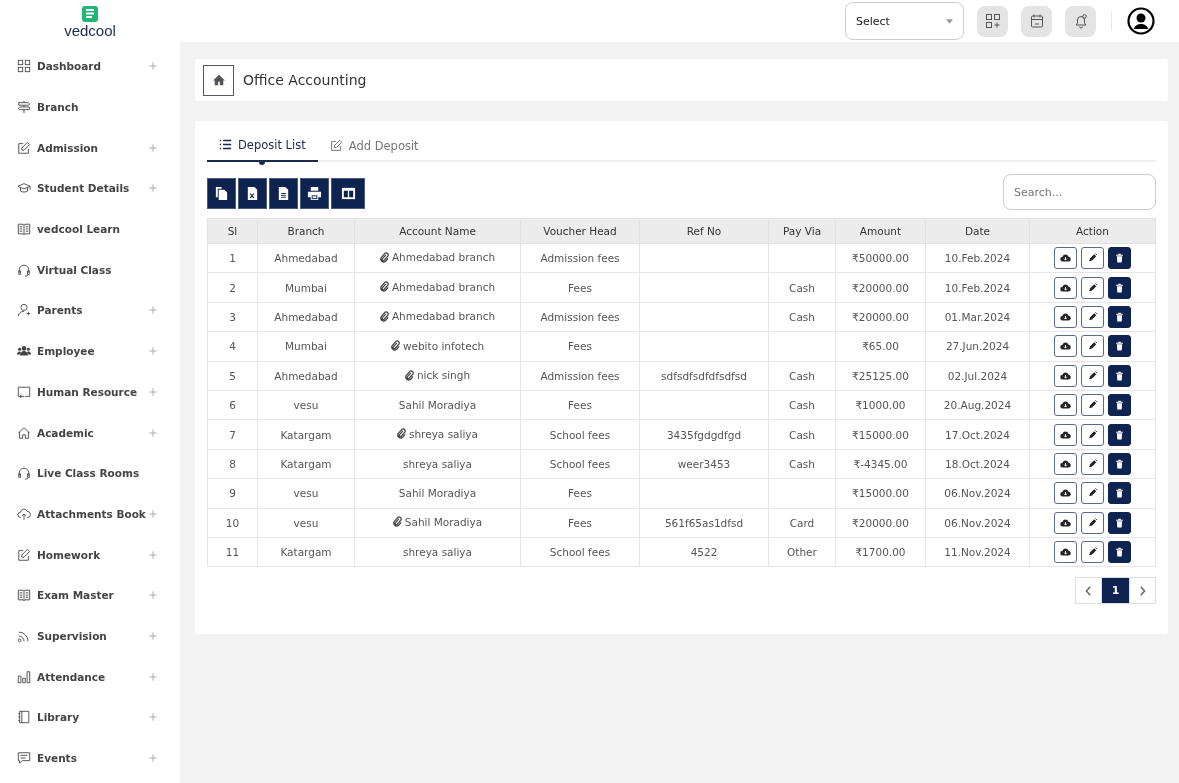  What do you see at coordinates (305, 80) in the screenshot?
I see `page-title: Office Accounting` at bounding box center [305, 80].